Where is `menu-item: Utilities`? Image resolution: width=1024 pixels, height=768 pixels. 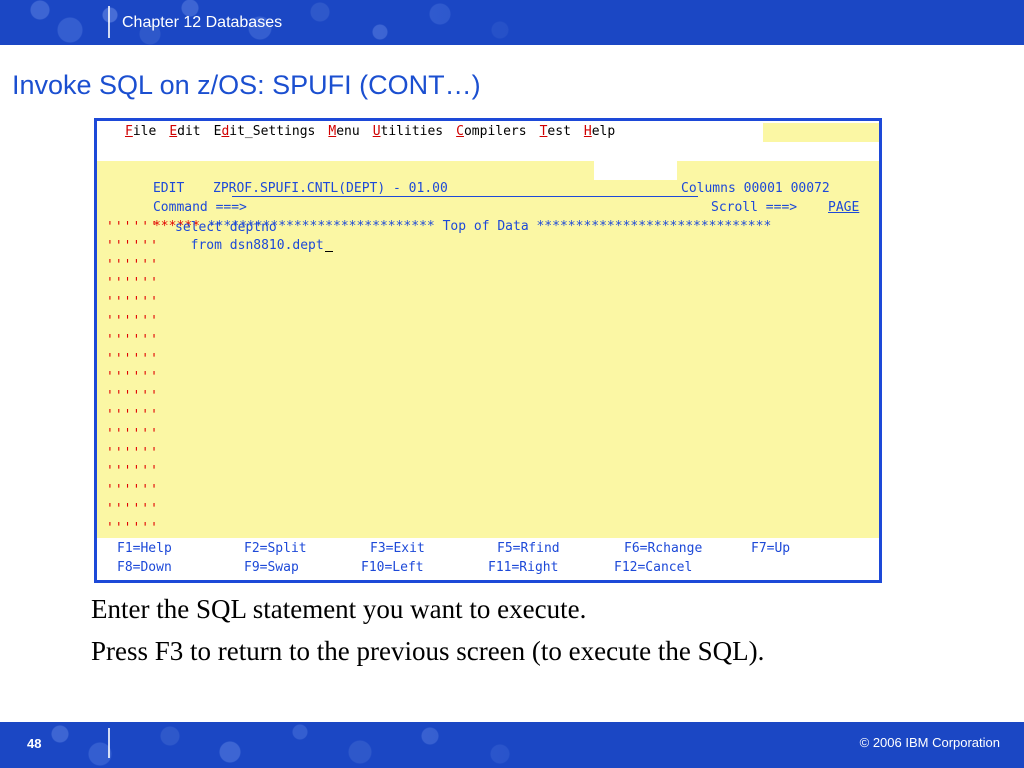
menu-item: Utilities is located at coordinates (408, 131).